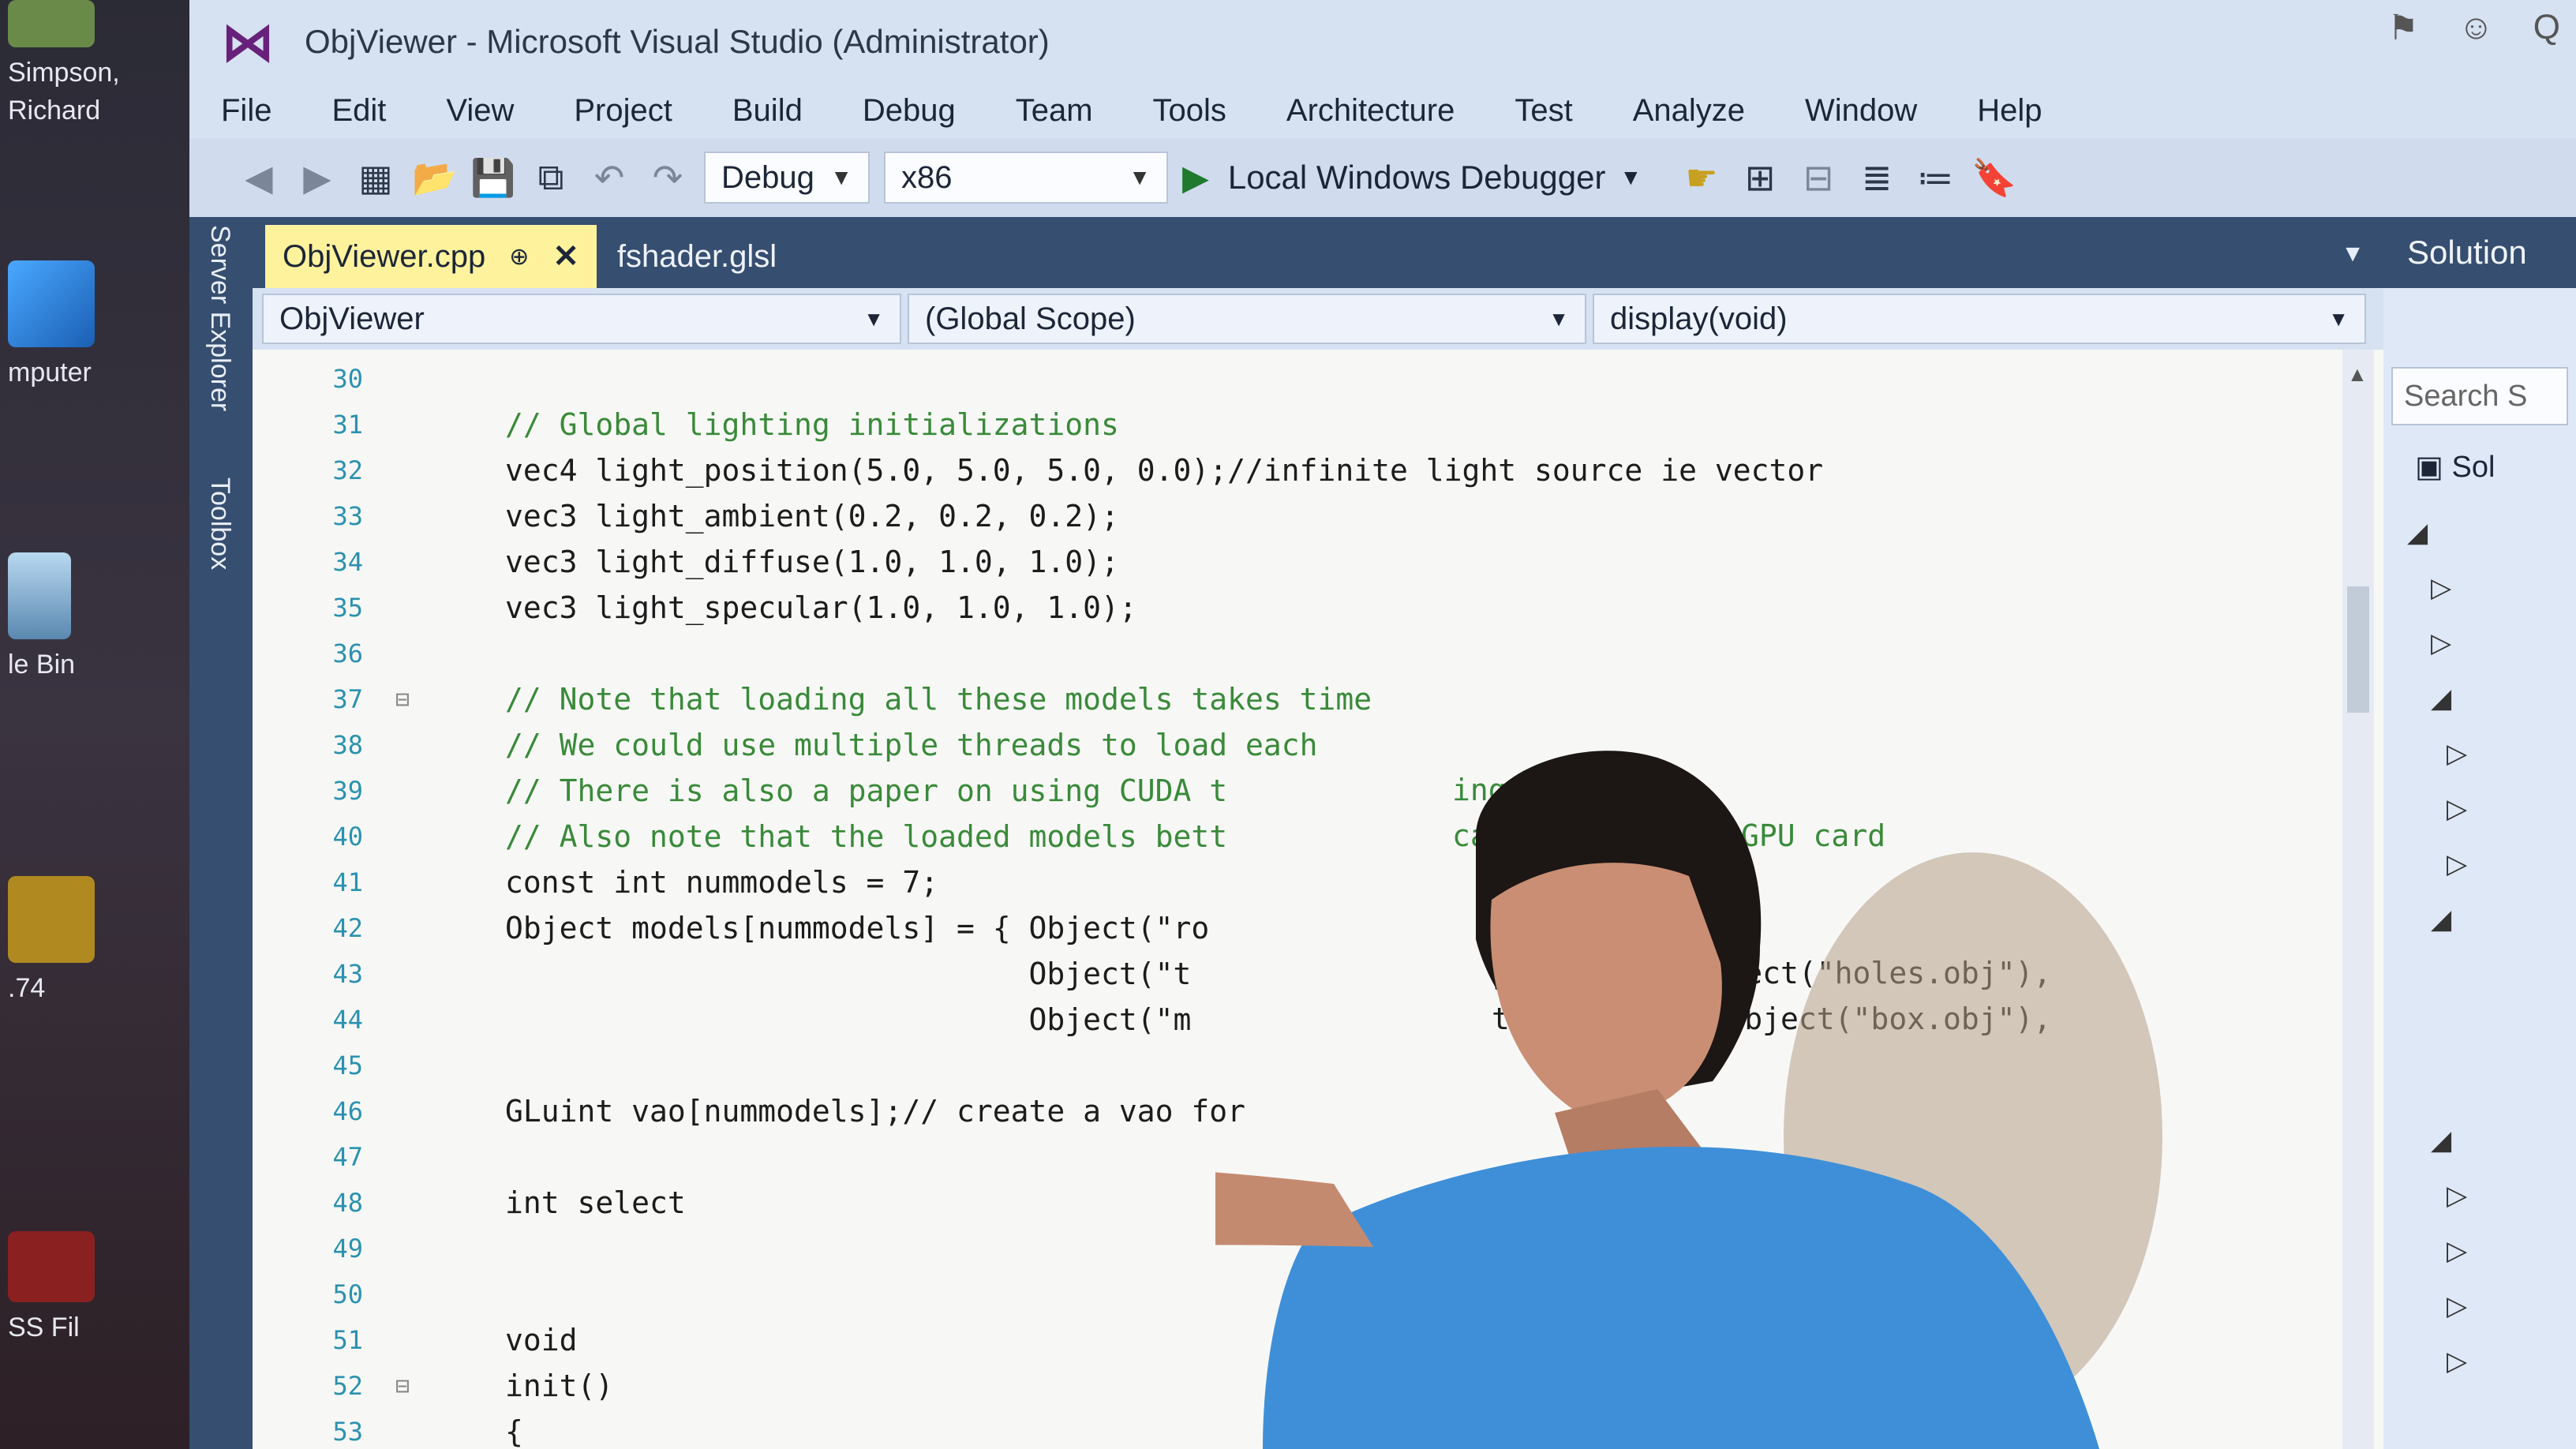 The image size is (2576, 1449). What do you see at coordinates (352, 318) in the screenshot?
I see `project-name: ObjViewer` at bounding box center [352, 318].